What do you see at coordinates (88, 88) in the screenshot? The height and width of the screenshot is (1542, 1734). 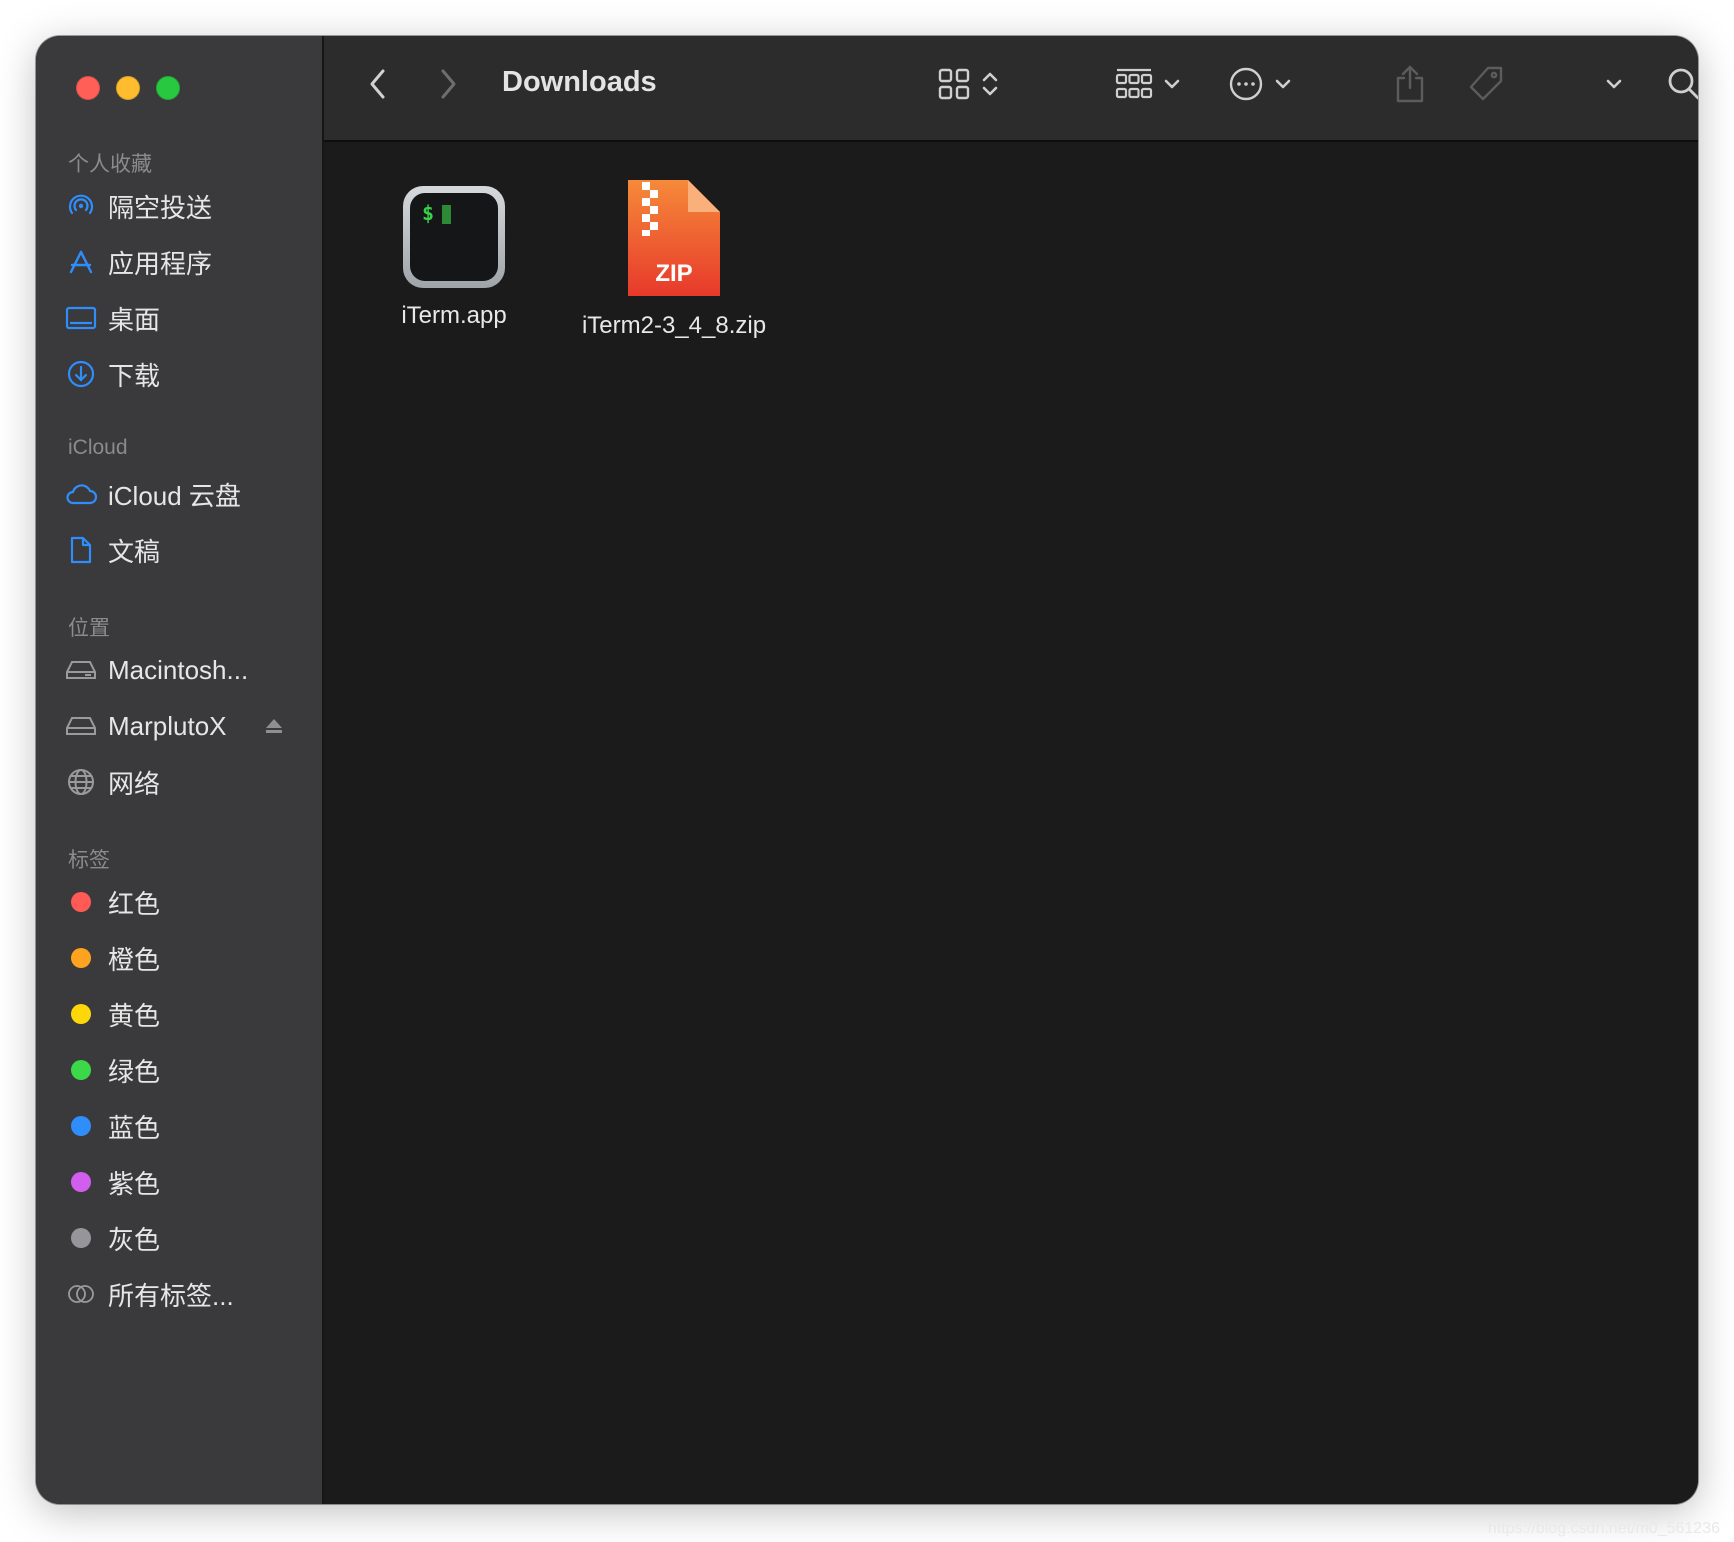 I see `close-button` at bounding box center [88, 88].